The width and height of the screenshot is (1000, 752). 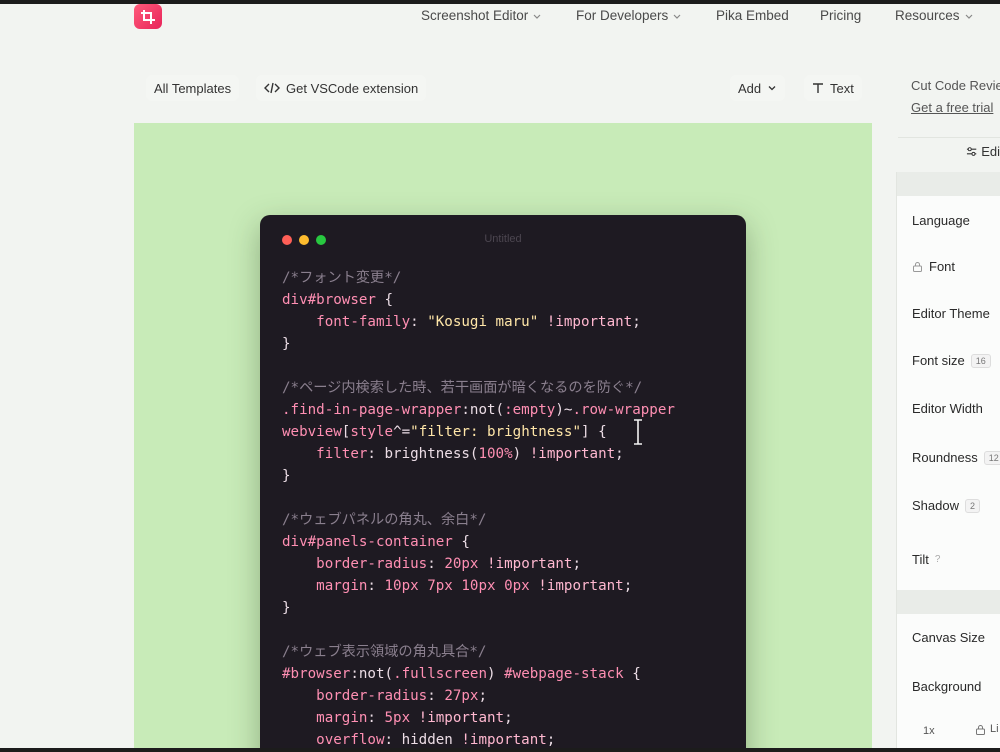 I want to click on code-token: div#panels-container, so click(x=367, y=542).